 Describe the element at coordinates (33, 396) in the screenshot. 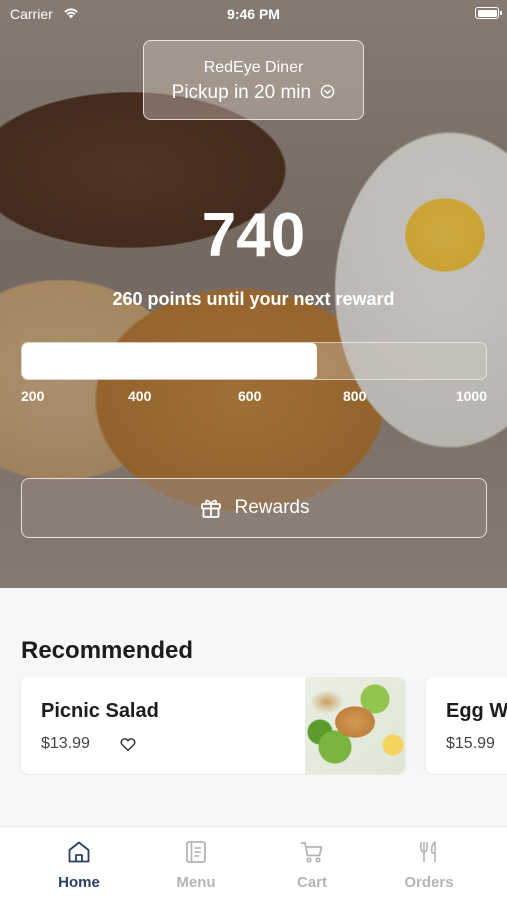

I see `progress-tick-label: 200` at that location.